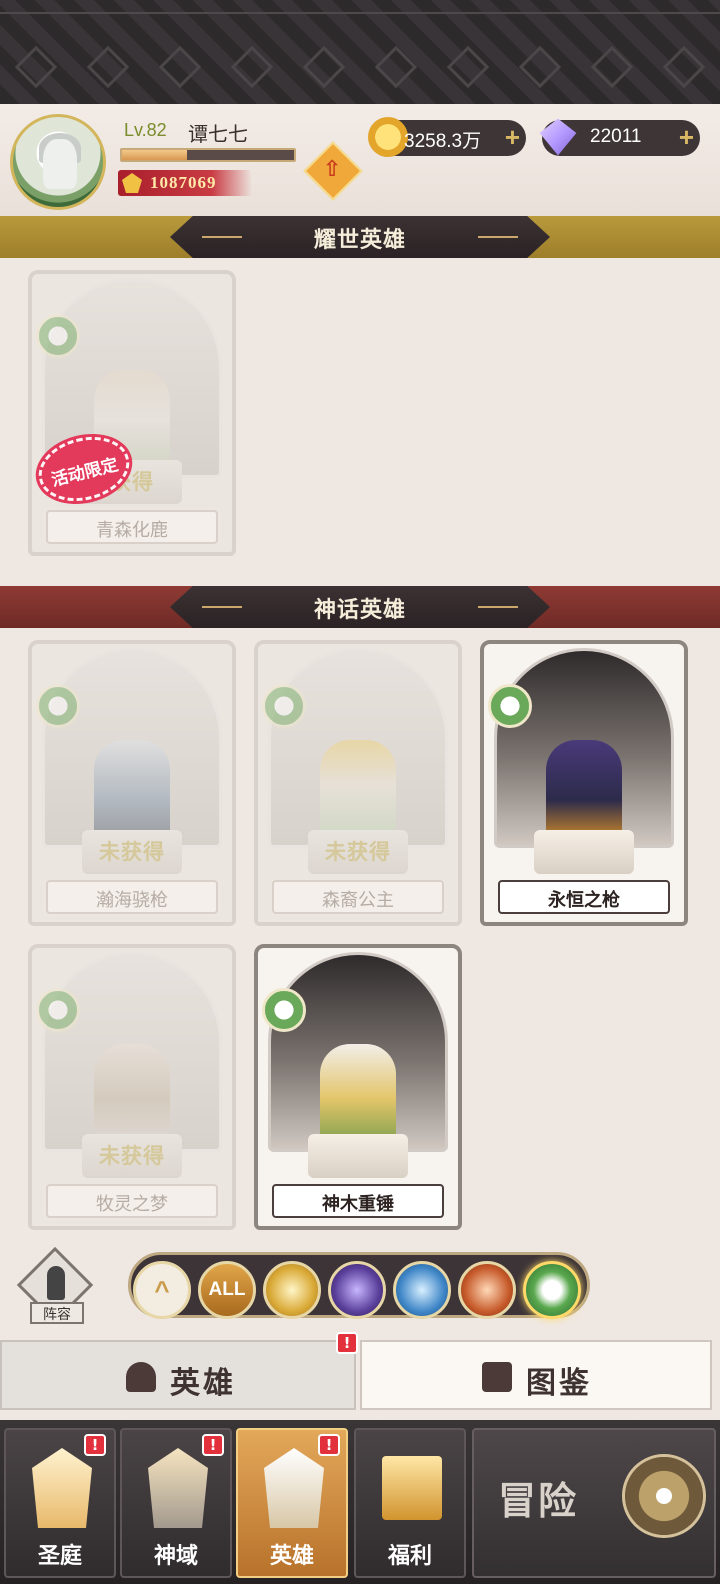 The image size is (720, 1584). Describe the element at coordinates (422, 1290) in the screenshot. I see `filter-sword-icon` at that location.